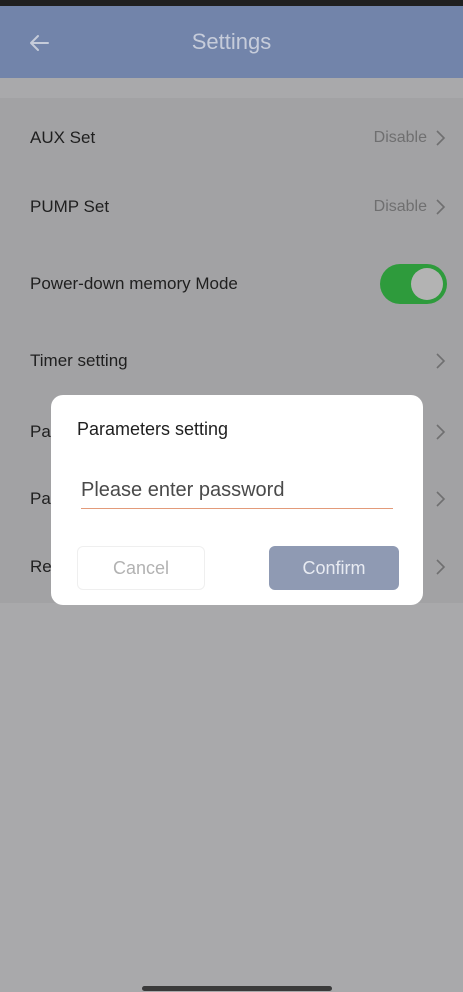 The image size is (463, 992). I want to click on setting-value-pump: Disable, so click(400, 206).